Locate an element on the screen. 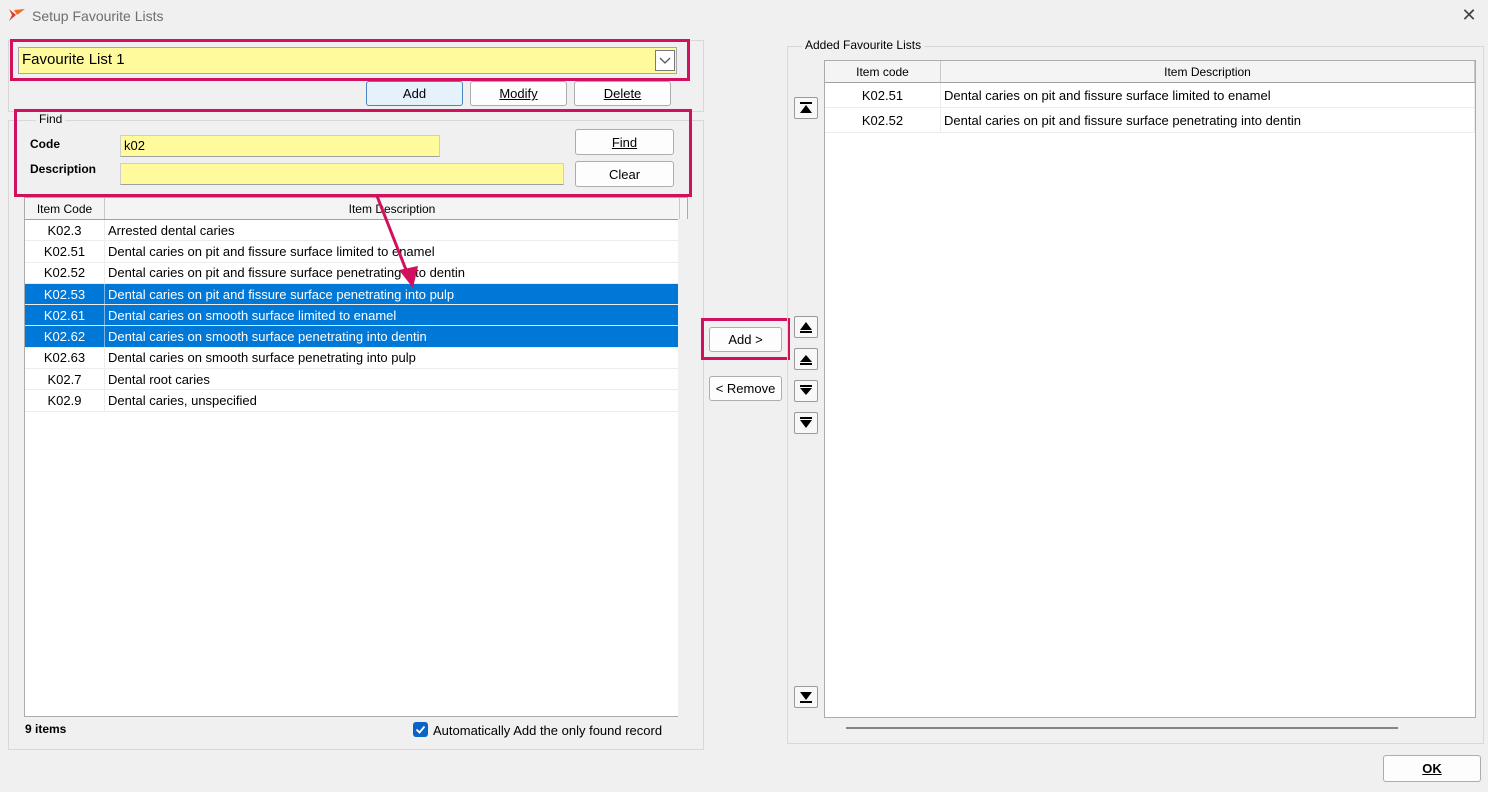  results-grid-header: Item Code Item Description is located at coordinates (356, 209).